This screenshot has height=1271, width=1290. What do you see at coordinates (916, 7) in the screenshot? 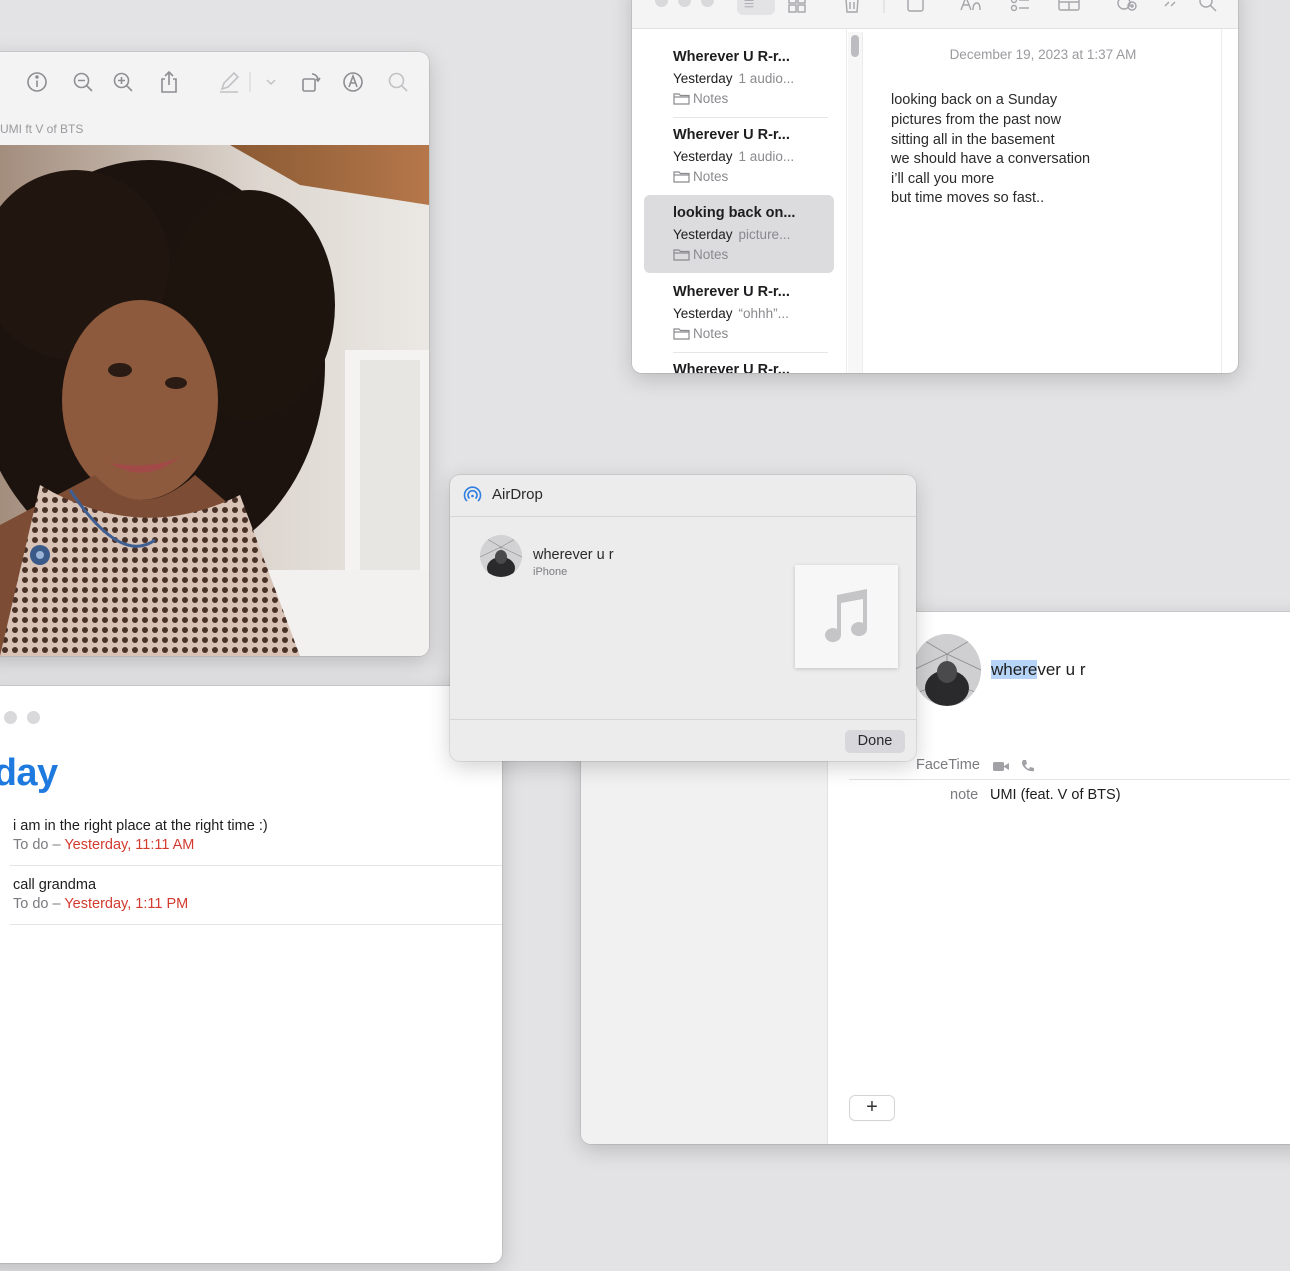
I see `compose-icon` at bounding box center [916, 7].